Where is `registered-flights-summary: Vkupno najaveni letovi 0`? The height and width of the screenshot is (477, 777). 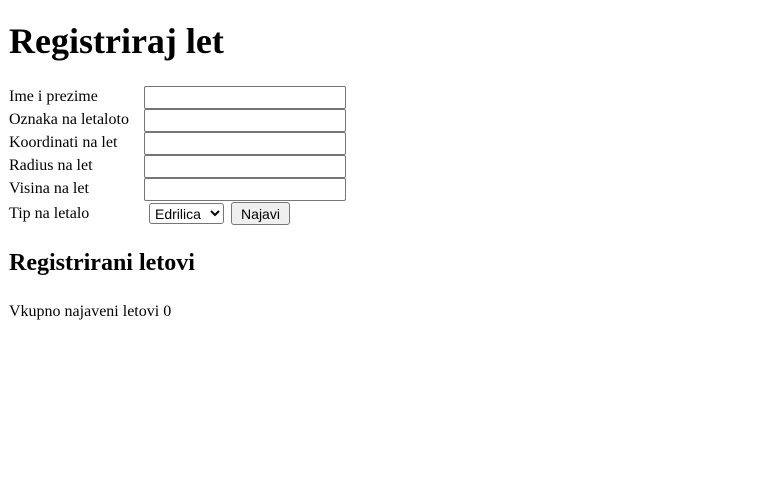
registered-flights-summary: Vkupno najaveni letovi 0 is located at coordinates (90, 312).